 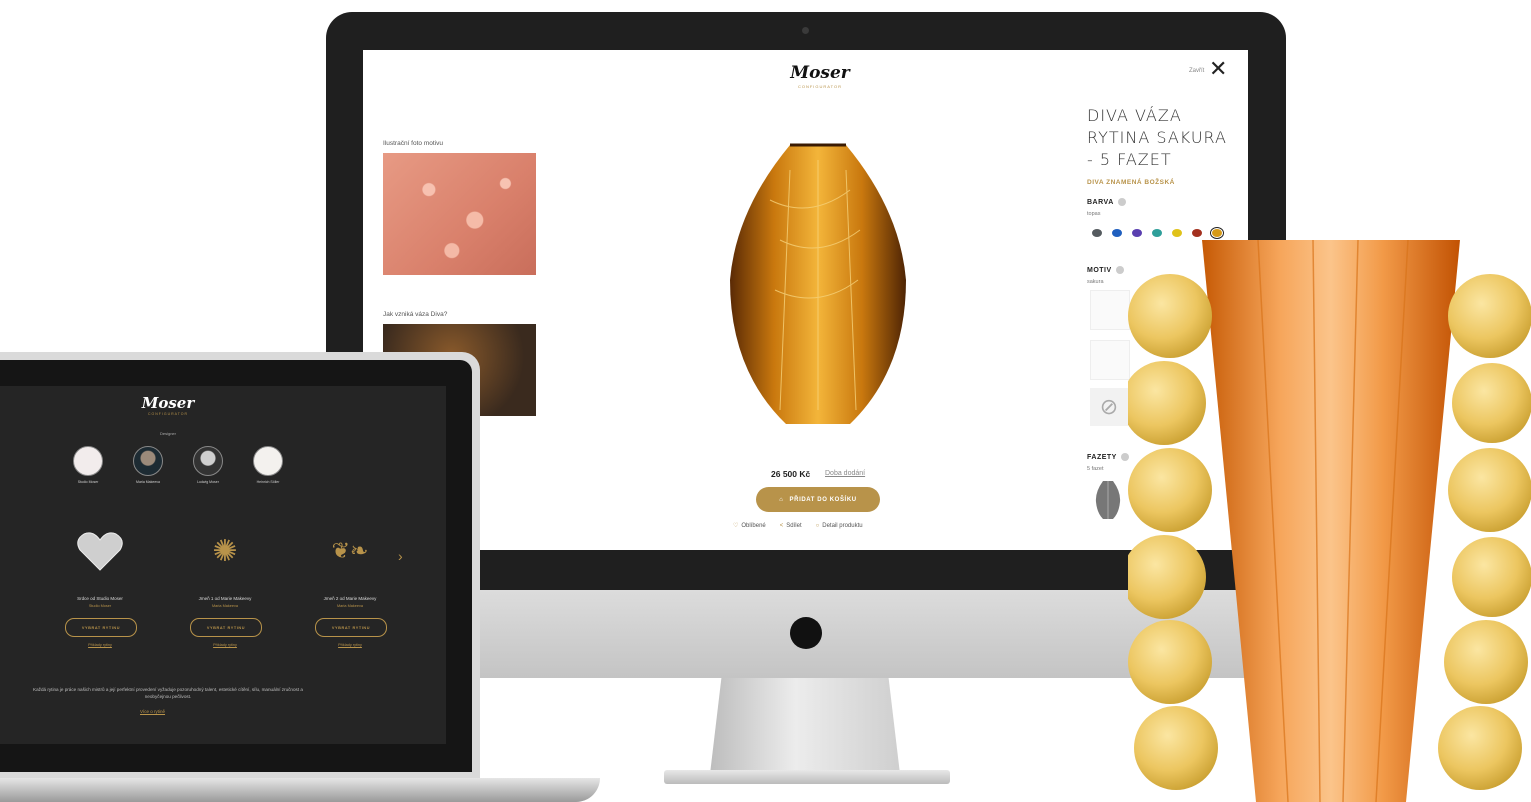 What do you see at coordinates (148, 482) in the screenshot?
I see `designer-name: Maria Makeeva` at bounding box center [148, 482].